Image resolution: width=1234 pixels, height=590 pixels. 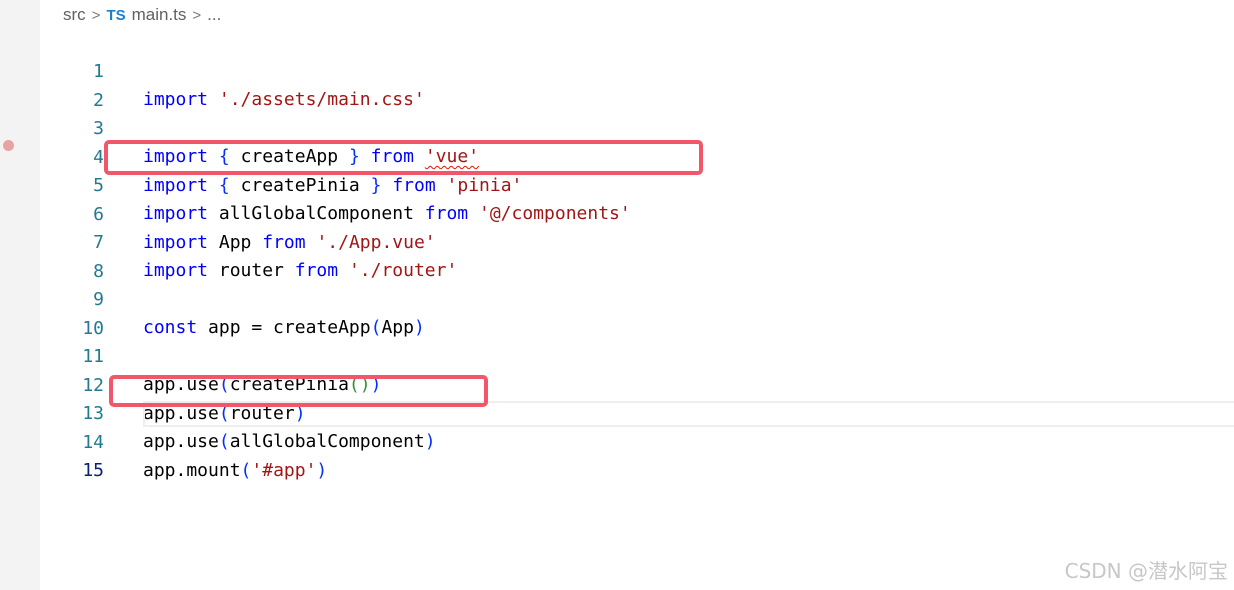 I want to click on paren: ), so click(x=322, y=470).